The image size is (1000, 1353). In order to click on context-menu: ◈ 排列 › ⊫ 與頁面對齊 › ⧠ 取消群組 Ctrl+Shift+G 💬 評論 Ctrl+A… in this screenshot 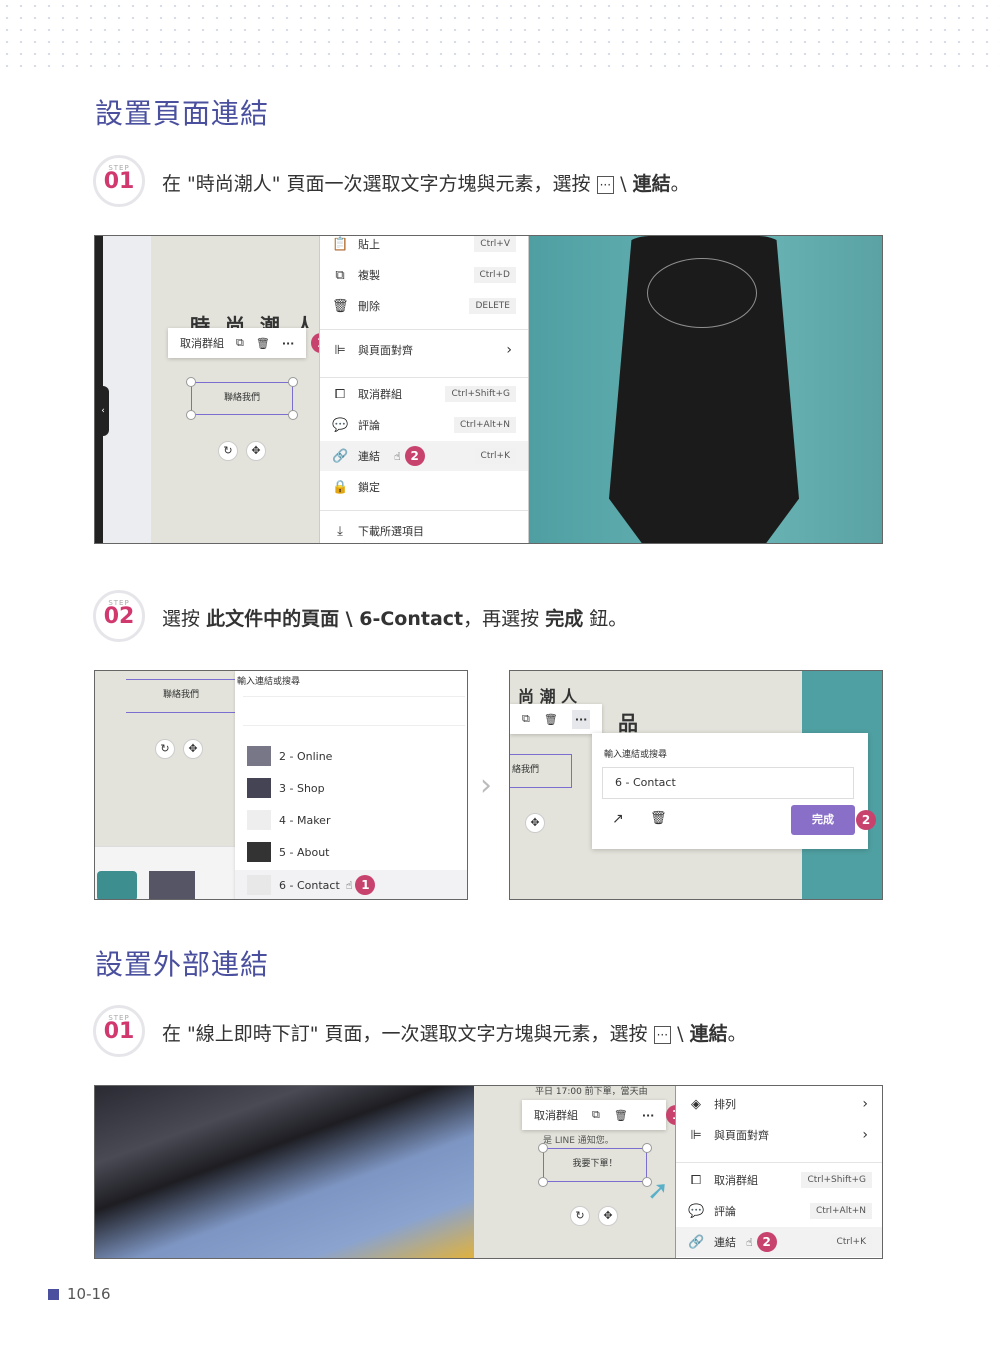, I will do `click(778, 1172)`.